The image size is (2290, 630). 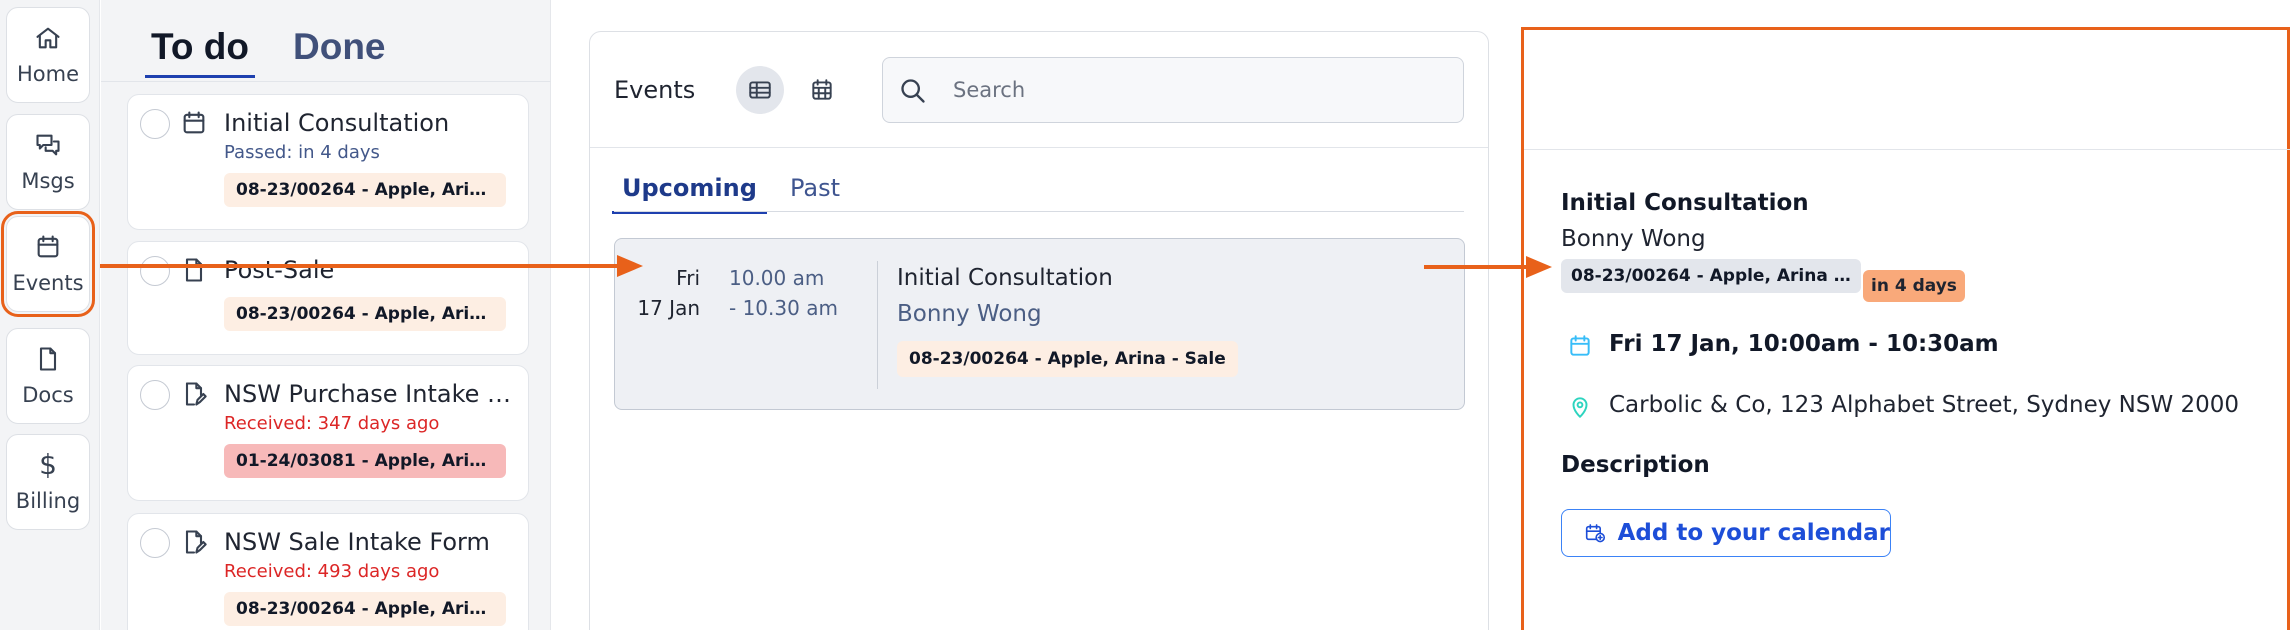 I want to click on tab-past: Past, so click(x=815, y=191).